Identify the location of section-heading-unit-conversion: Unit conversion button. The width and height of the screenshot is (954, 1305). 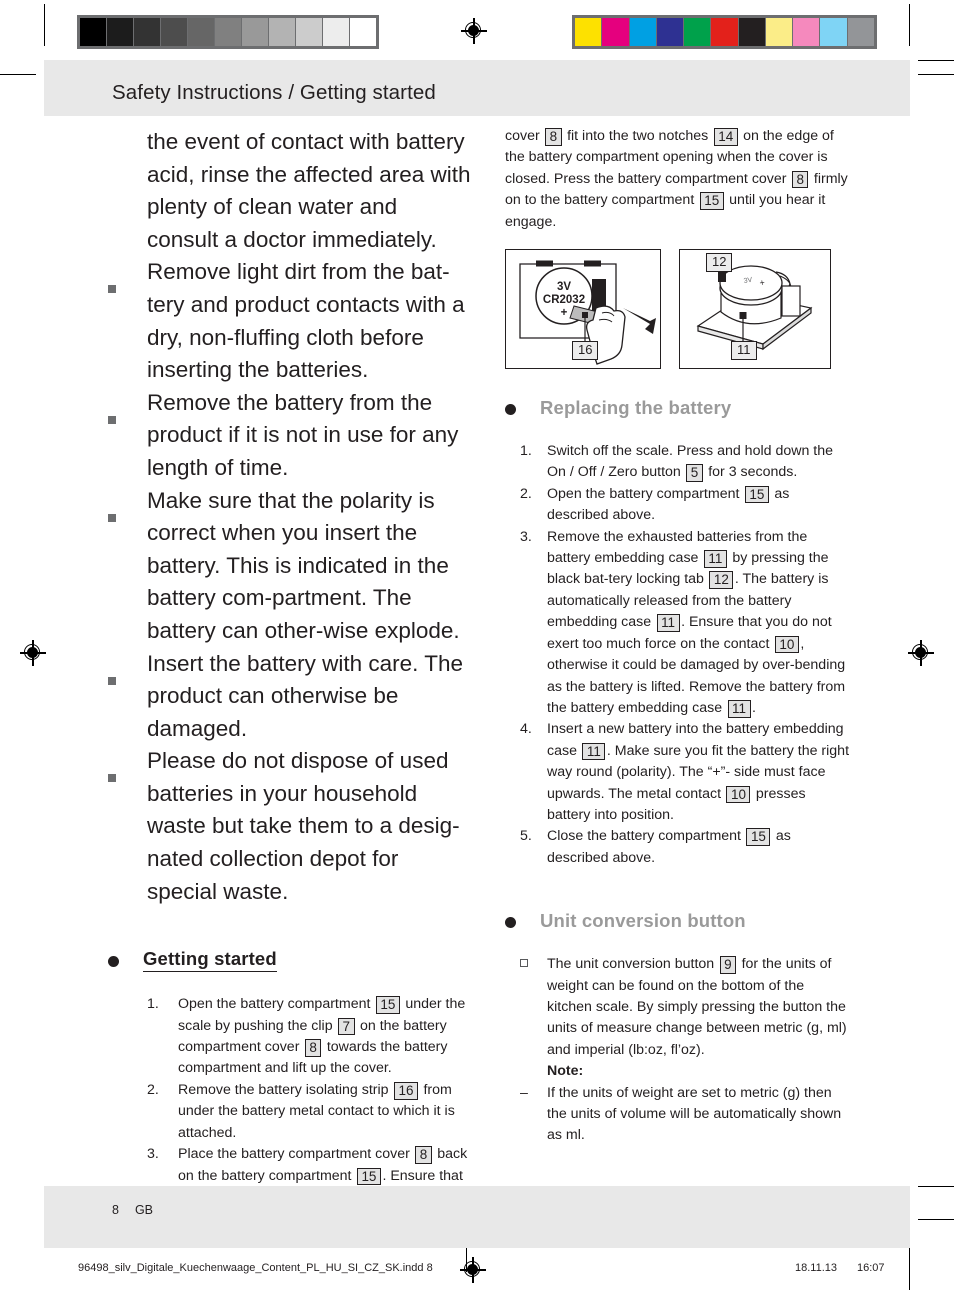
(677, 920).